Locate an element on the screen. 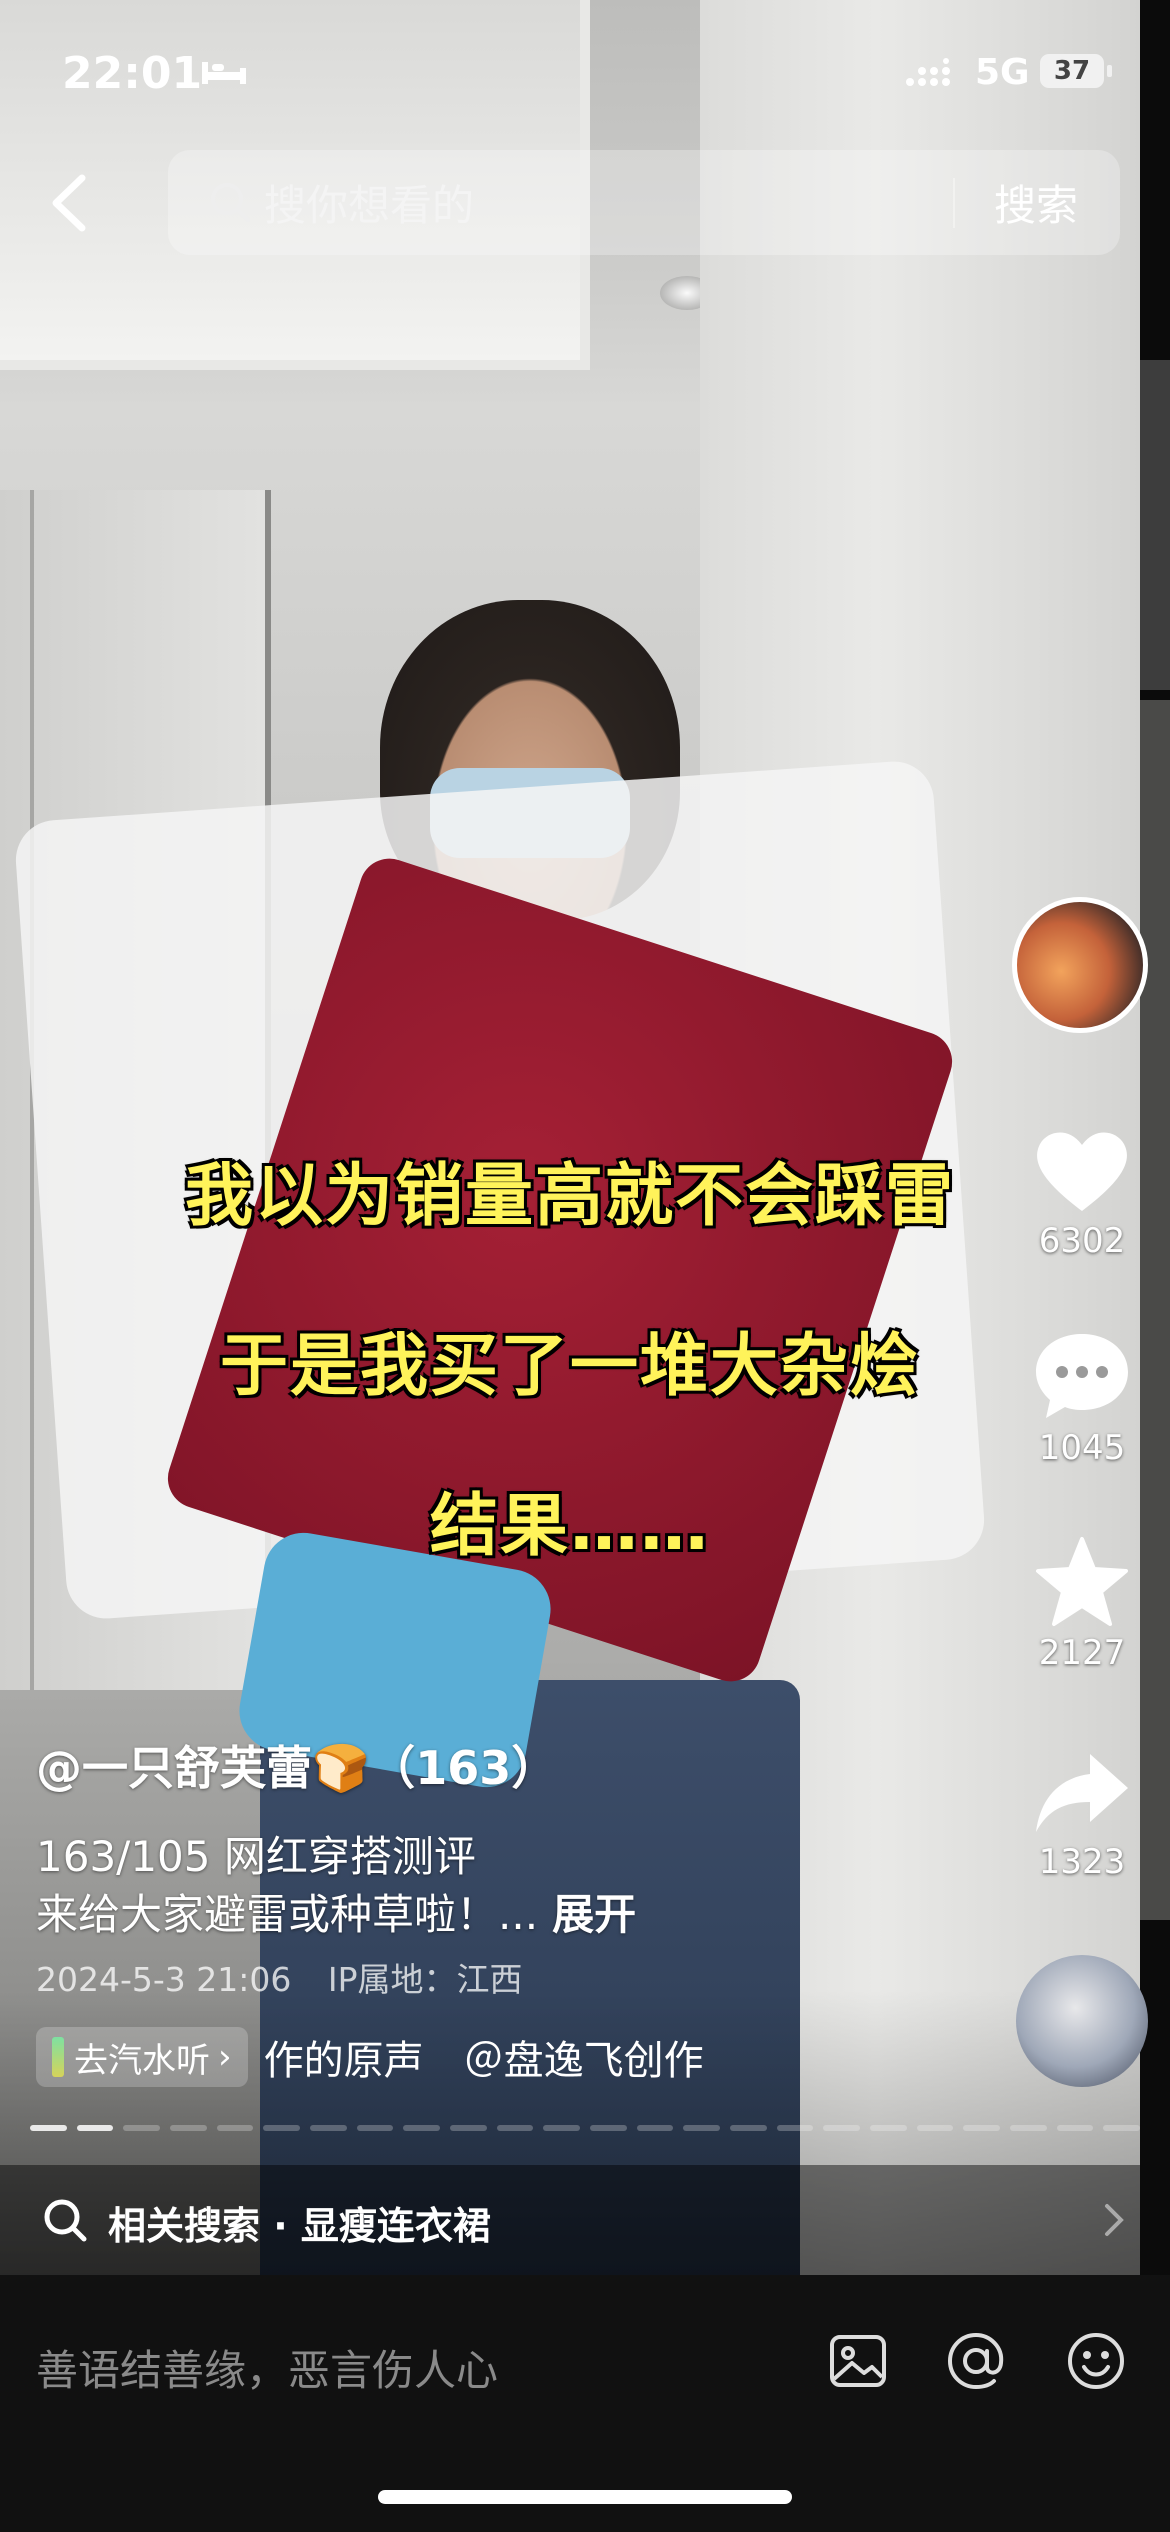 This screenshot has height=2532, width=1170. network-type: 5G is located at coordinates (1002, 72).